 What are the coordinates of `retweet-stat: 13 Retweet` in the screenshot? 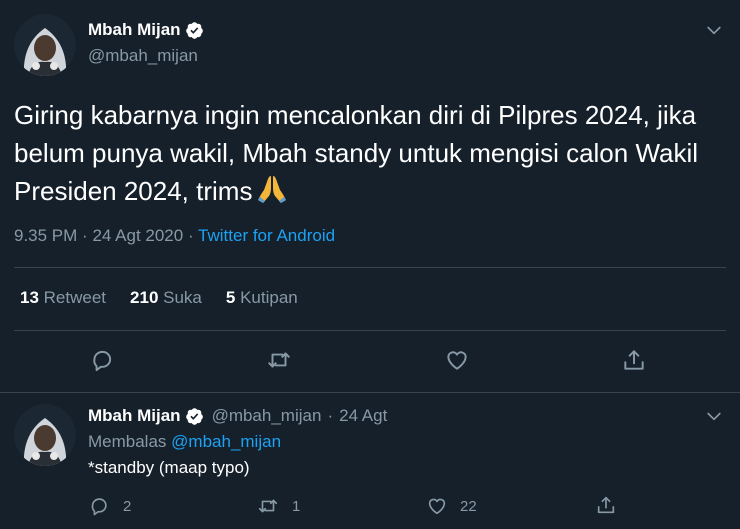 It's located at (63, 298).